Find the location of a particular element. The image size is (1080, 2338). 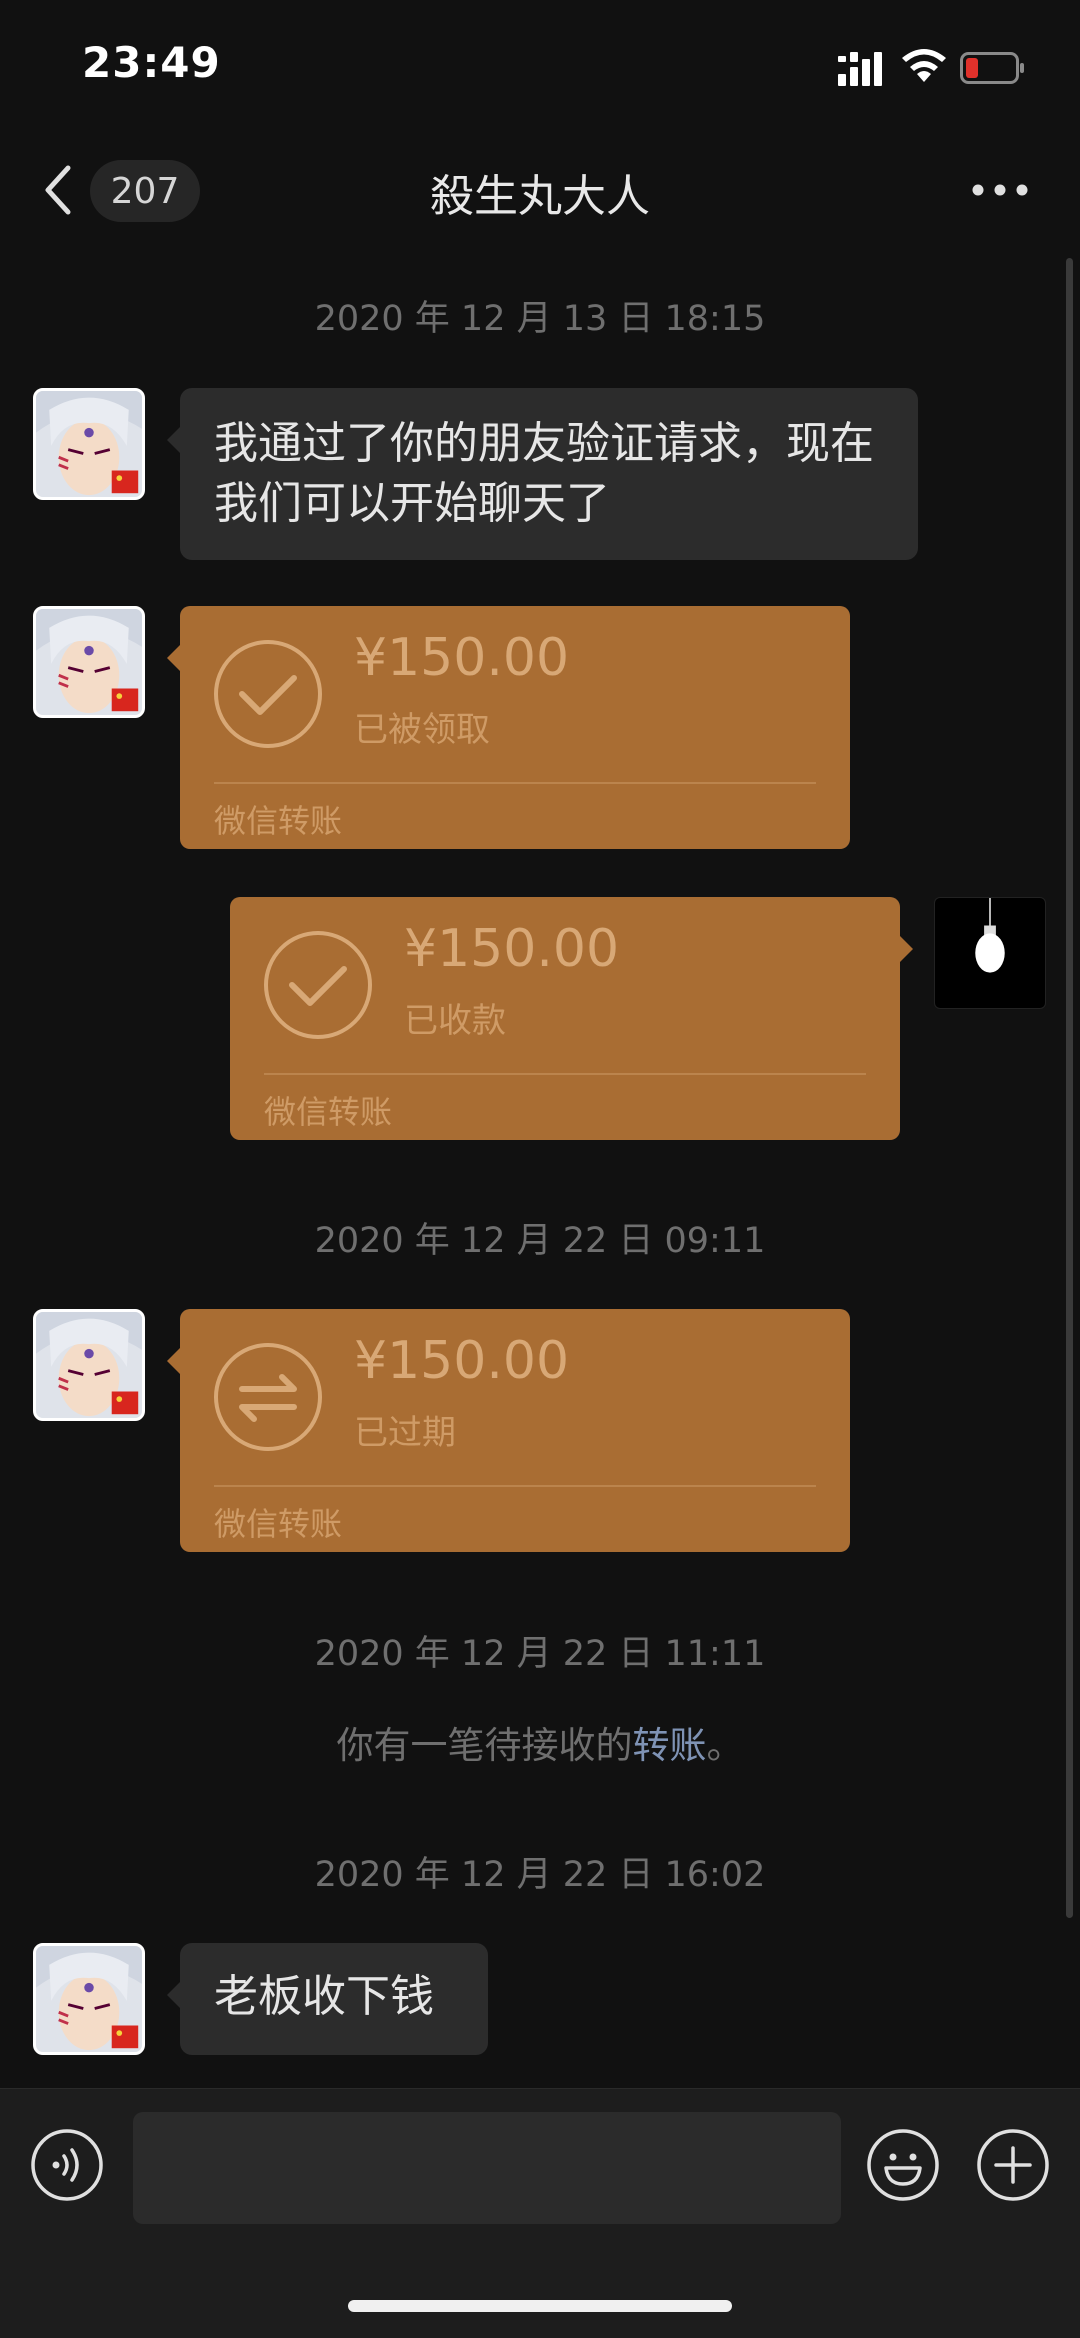

transfer-status: 已过期 is located at coordinates (405, 1433).